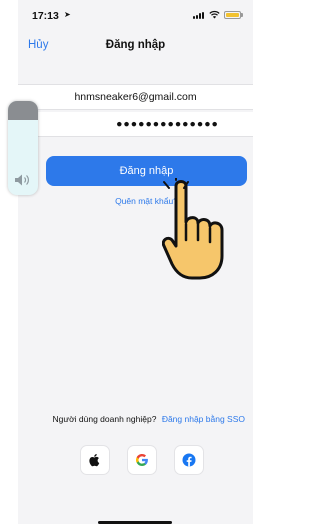 Image resolution: width=320 pixels, height=524 pixels. I want to click on facebook-icon, so click(189, 460).